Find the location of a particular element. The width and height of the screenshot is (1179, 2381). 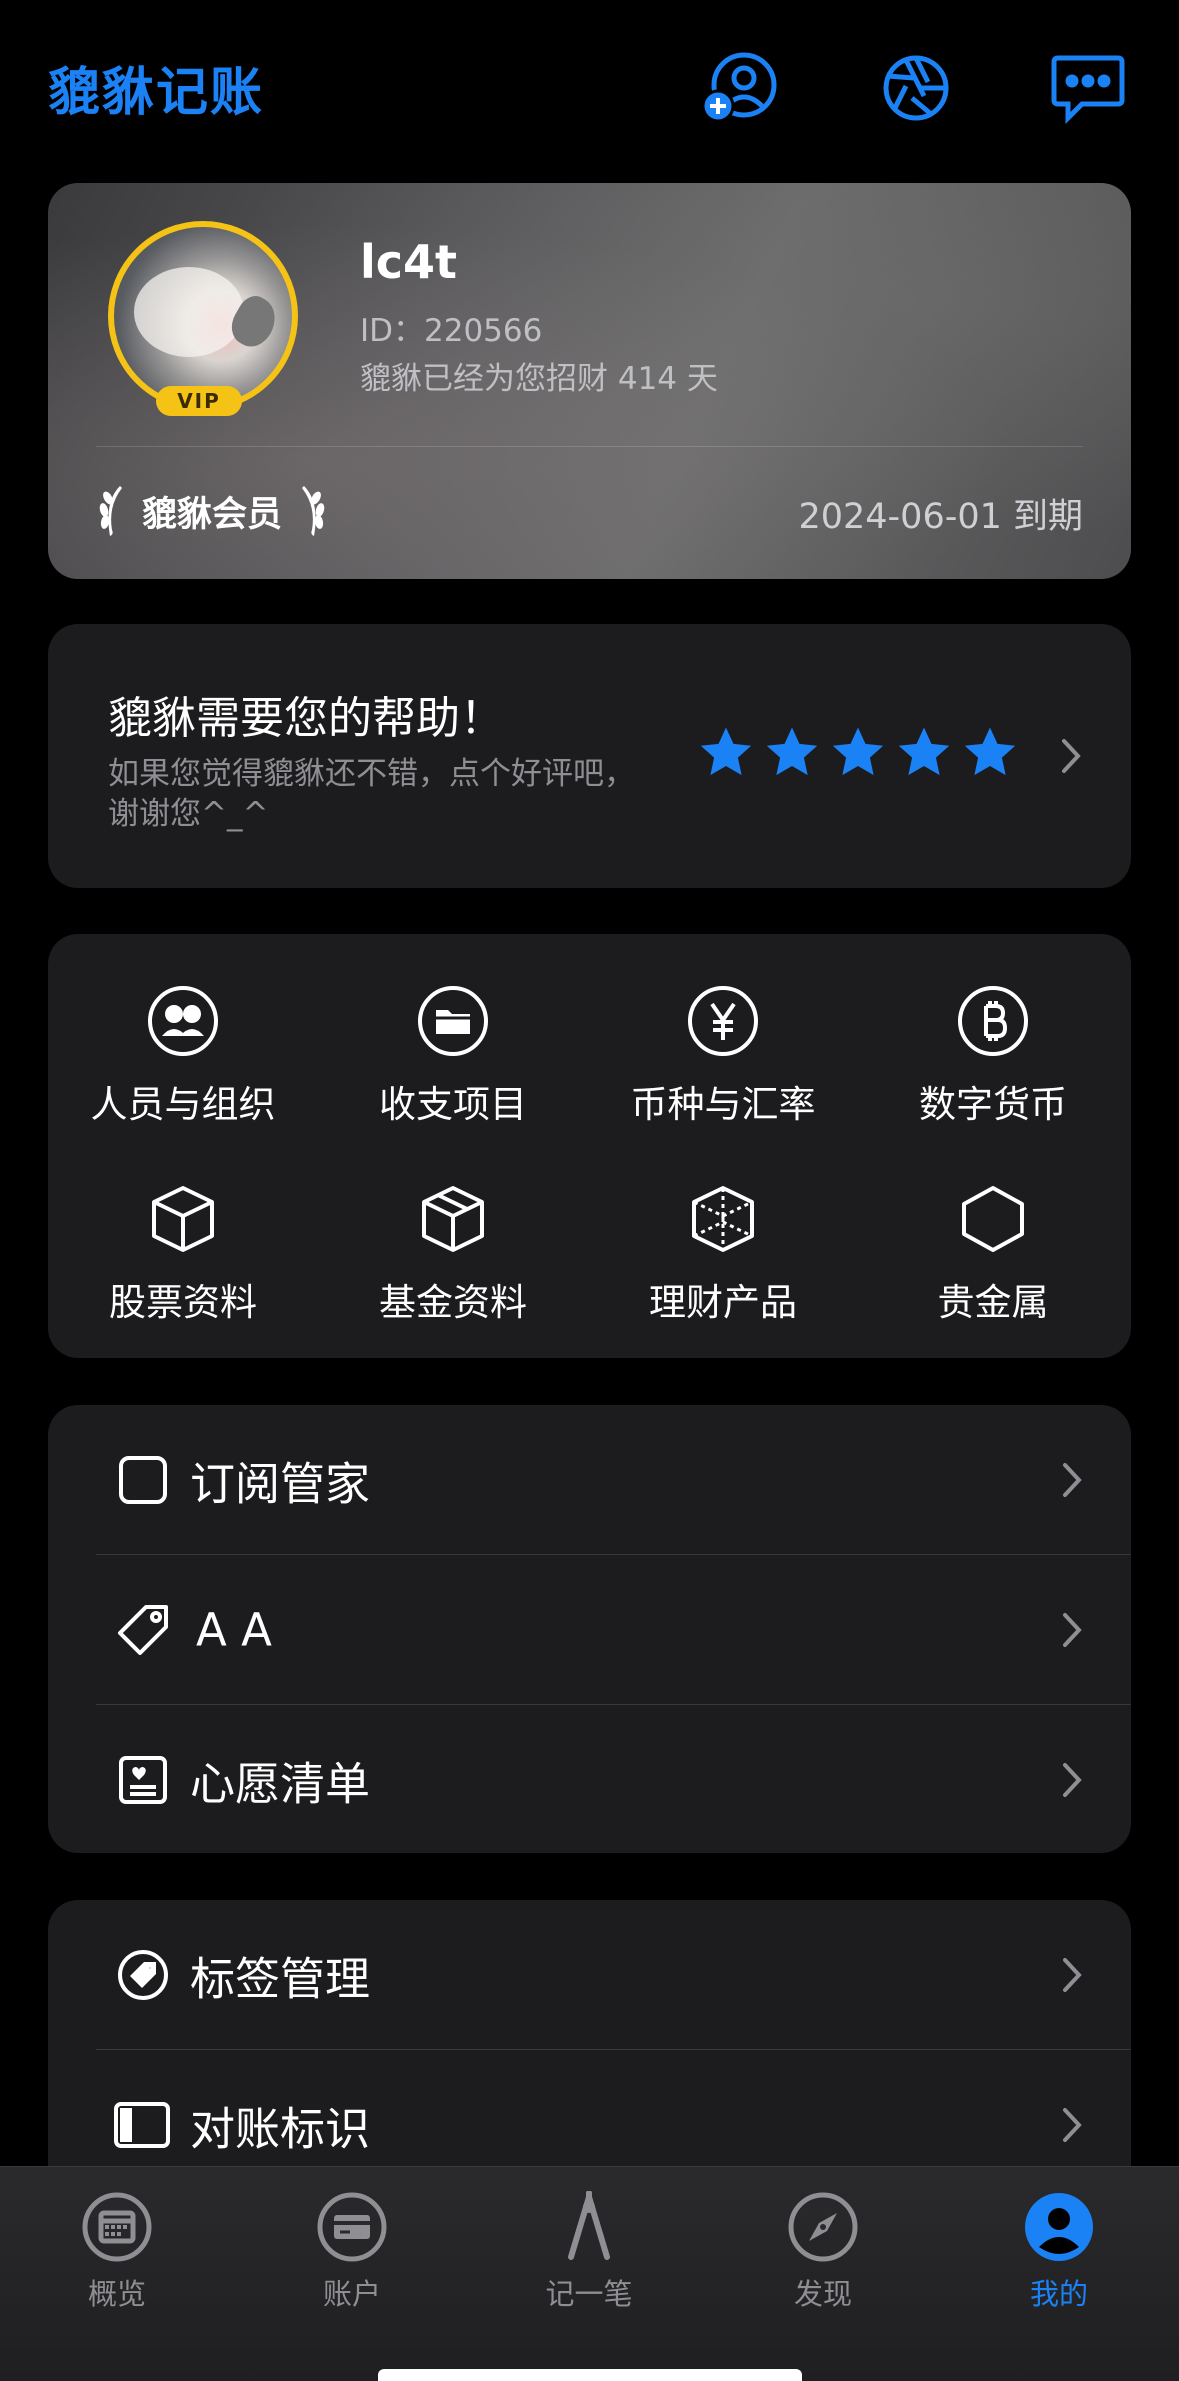

menu-list-2: 标签管理 对账标识 is located at coordinates (589, 2050).